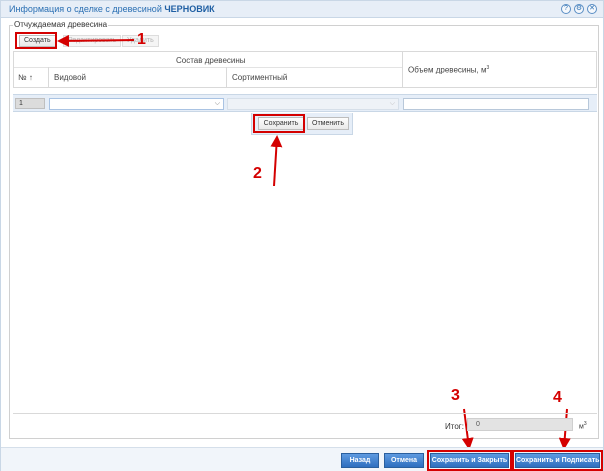 The width and height of the screenshot is (604, 471). Describe the element at coordinates (455, 395) in the screenshot. I see `annotation-3: 3` at that location.